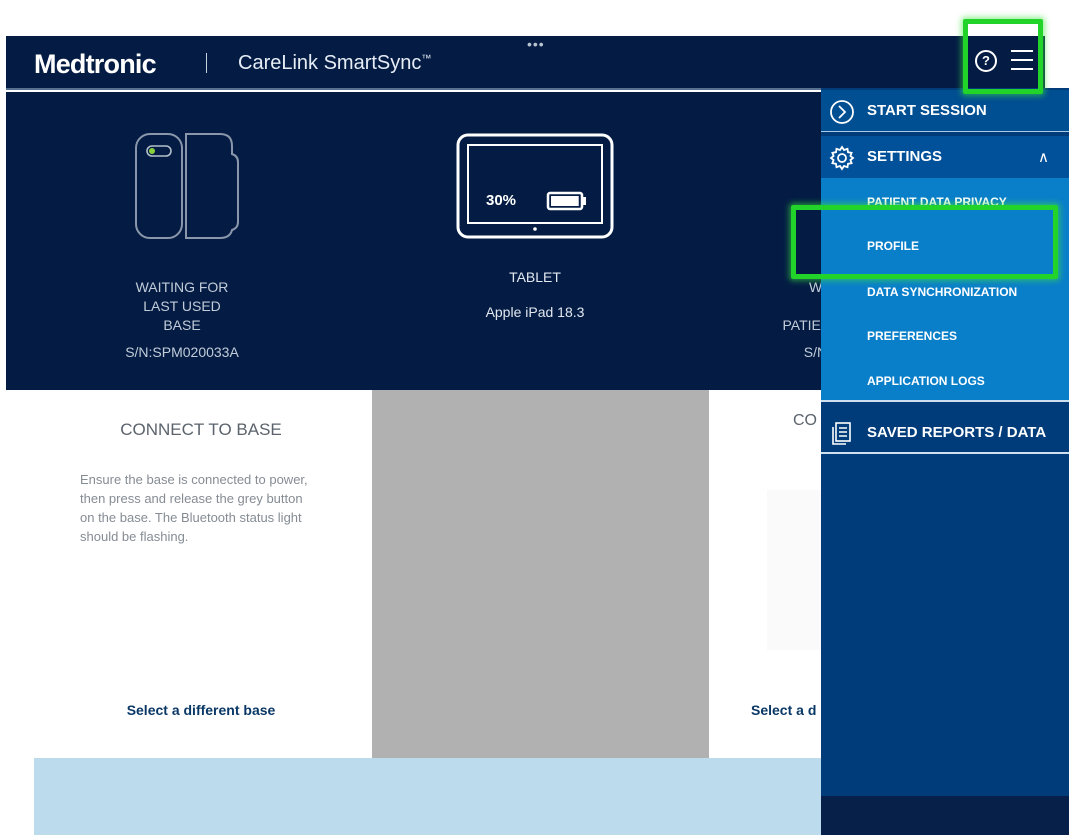 This screenshot has height=835, width=1077. I want to click on play-circle-icon, so click(842, 112).